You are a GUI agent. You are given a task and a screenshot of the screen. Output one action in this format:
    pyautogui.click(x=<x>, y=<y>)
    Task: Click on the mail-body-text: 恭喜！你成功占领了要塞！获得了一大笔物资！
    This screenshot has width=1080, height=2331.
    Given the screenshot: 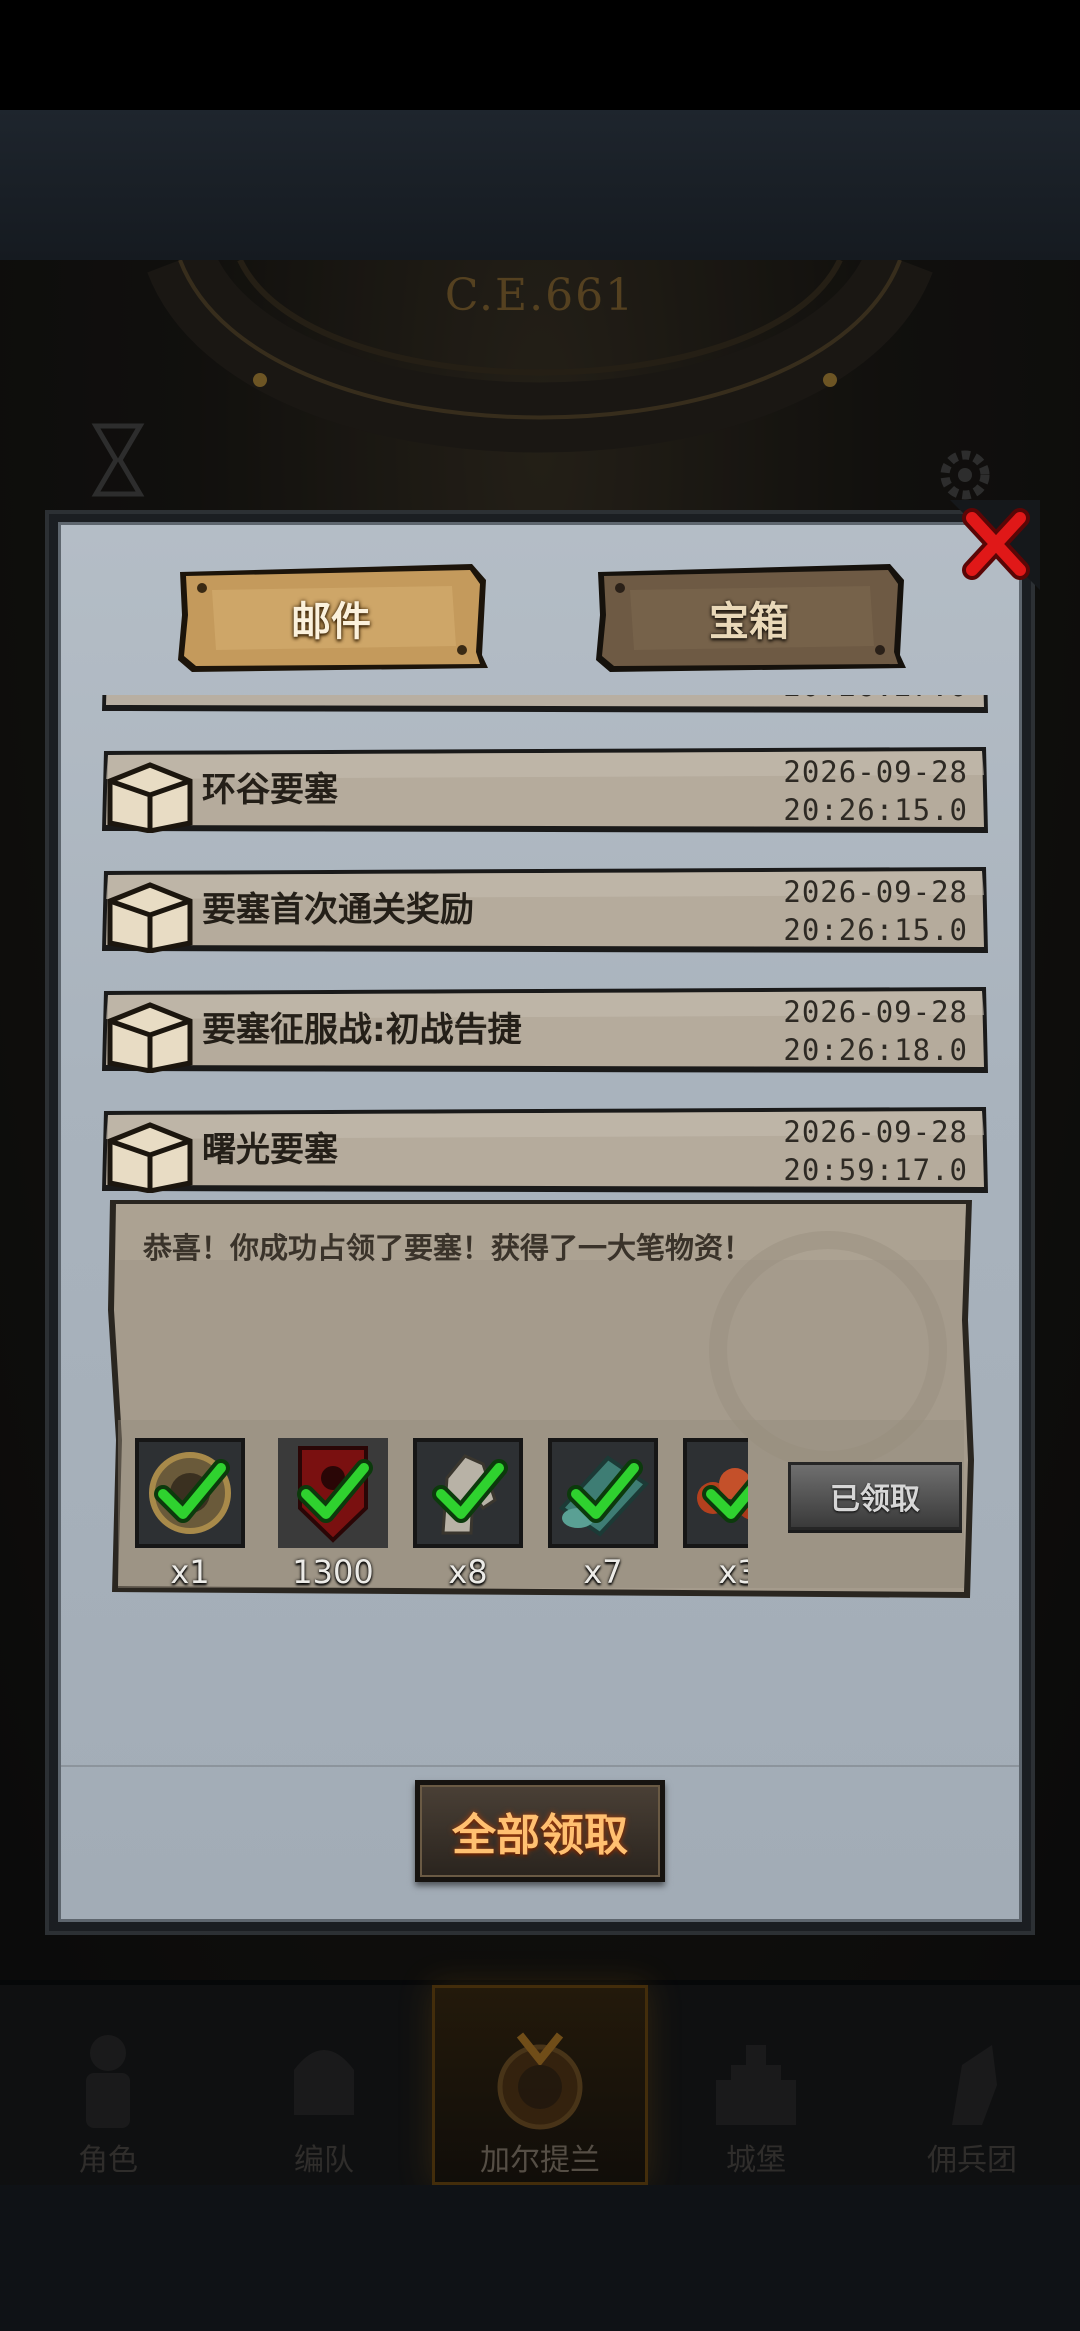 What is the action you would take?
    pyautogui.click(x=448, y=1248)
    